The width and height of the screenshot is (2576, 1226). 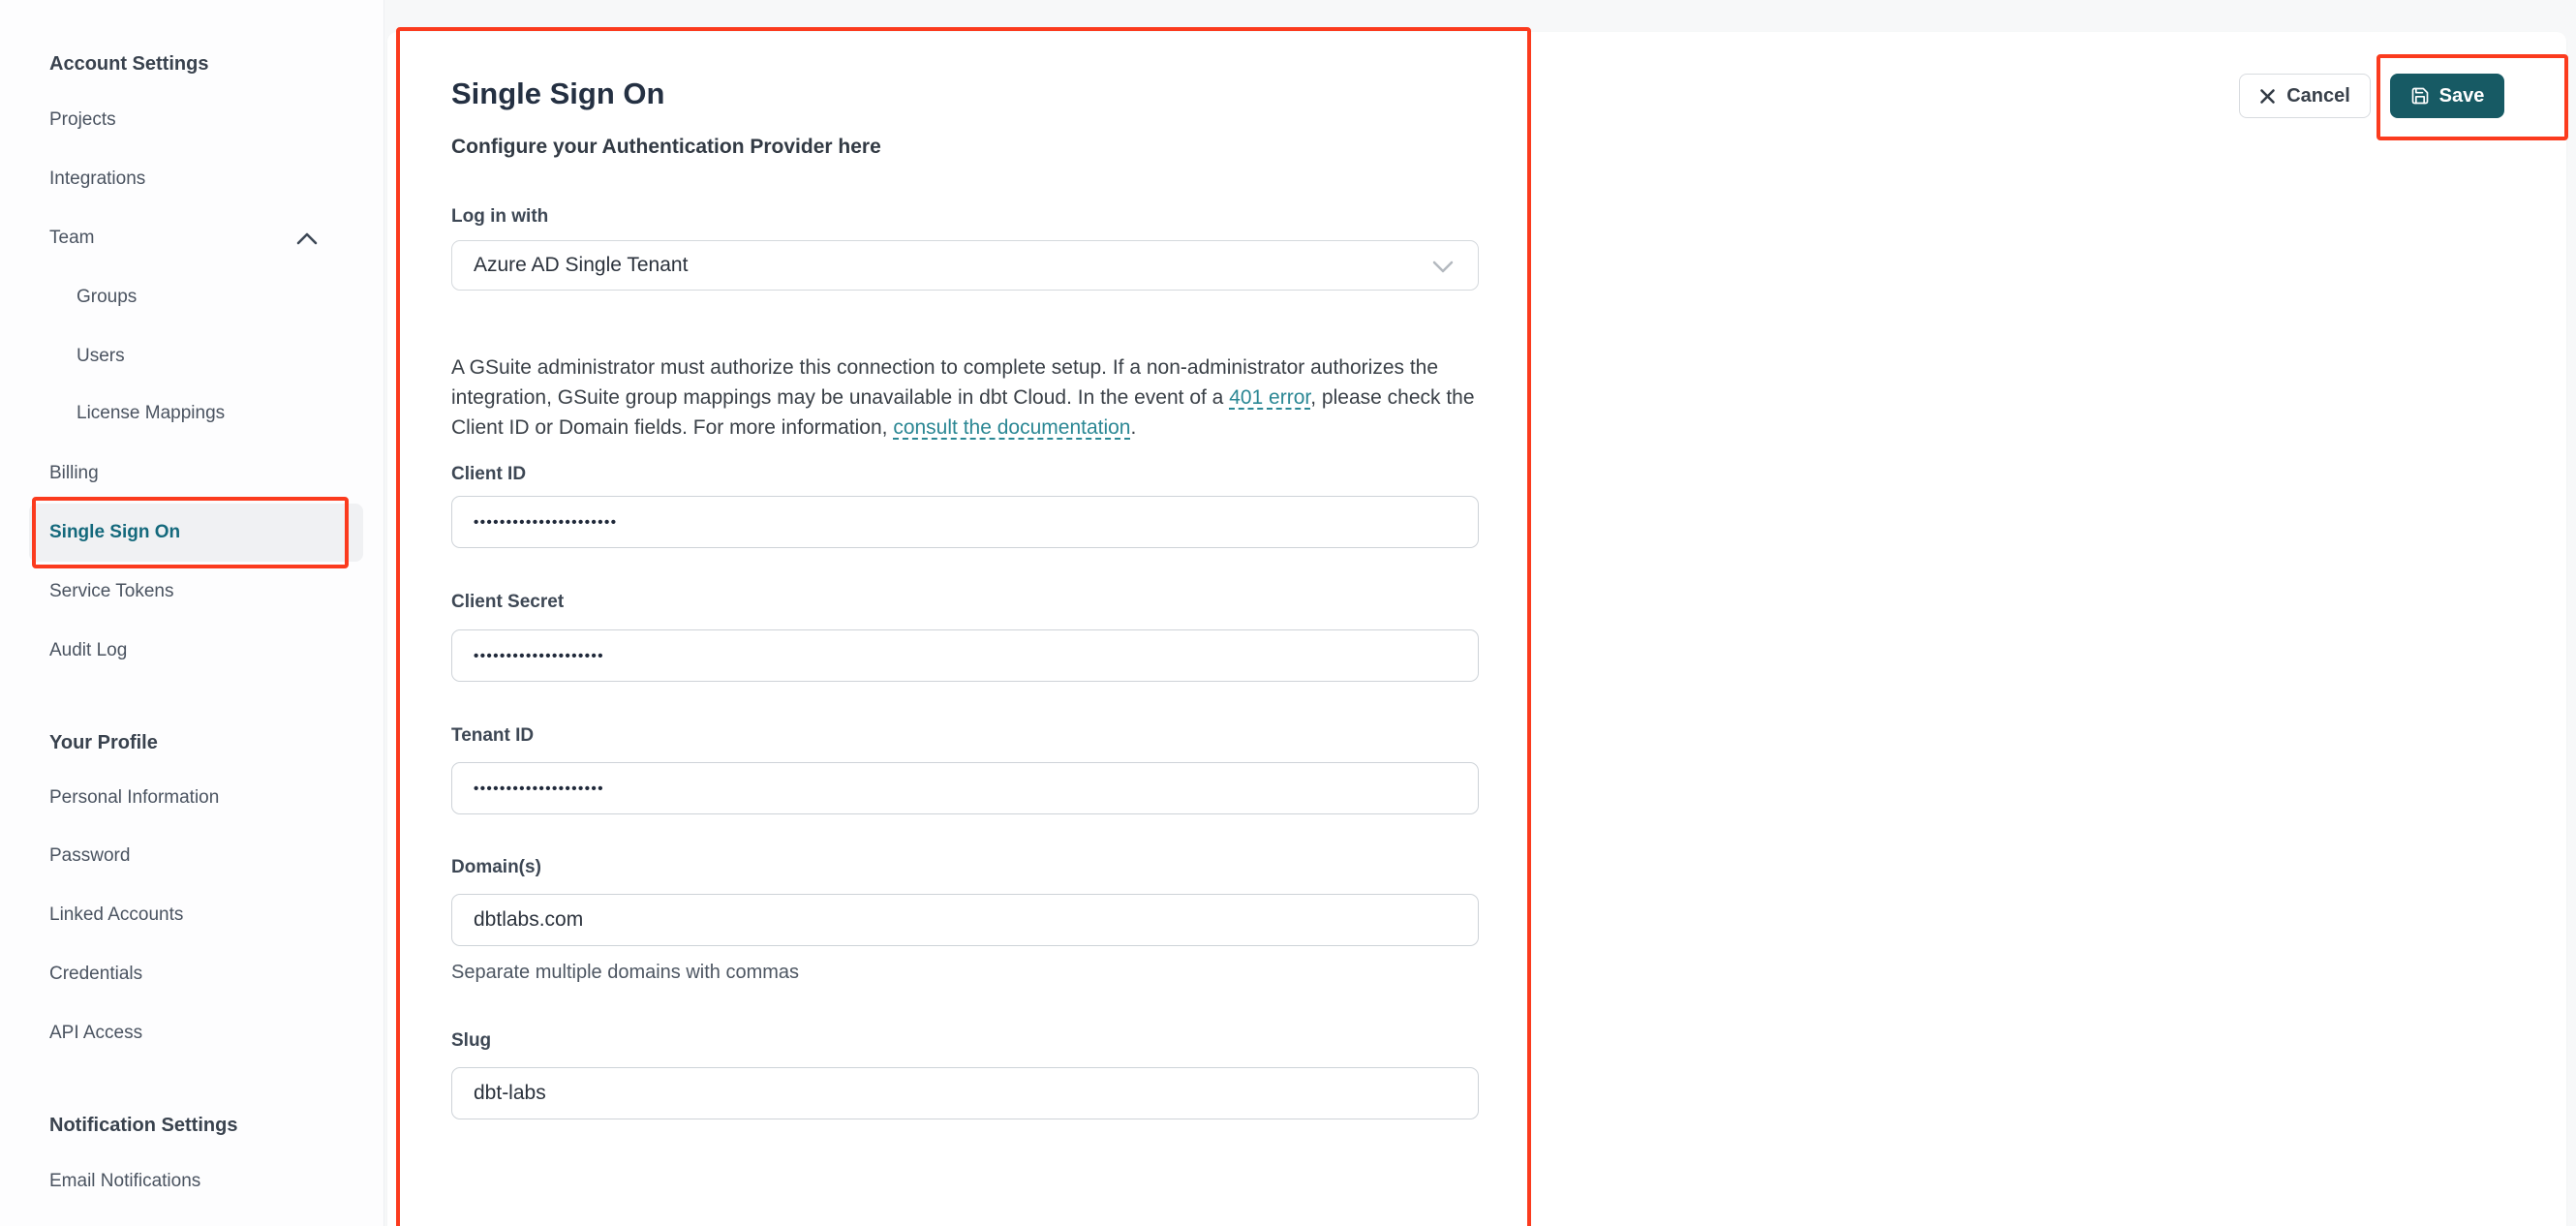 I want to click on sidebar-item-users: Users, so click(x=101, y=356).